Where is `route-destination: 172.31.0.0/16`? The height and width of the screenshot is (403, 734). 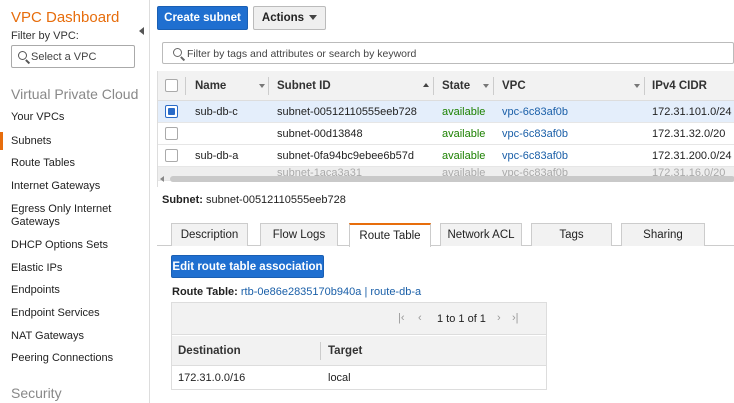 route-destination: 172.31.0.0/16 is located at coordinates (212, 378).